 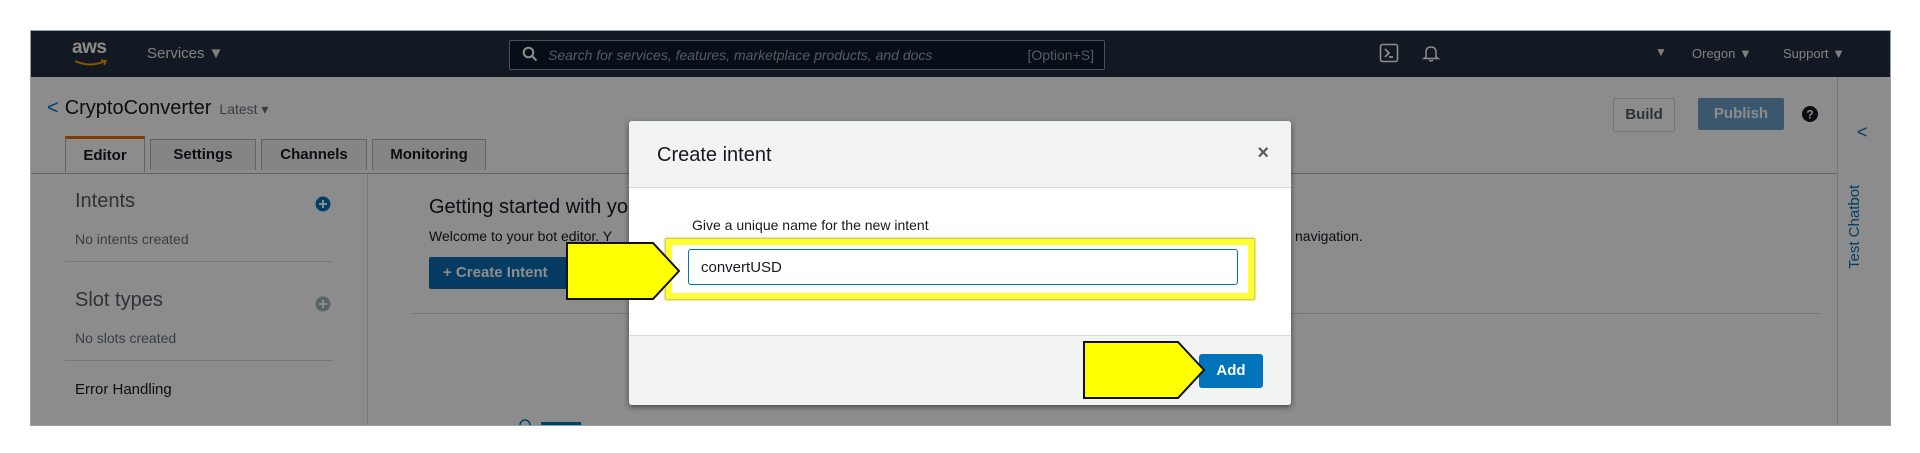 What do you see at coordinates (810, 225) in the screenshot?
I see `intent-name-label: Give a unique name for the new intent` at bounding box center [810, 225].